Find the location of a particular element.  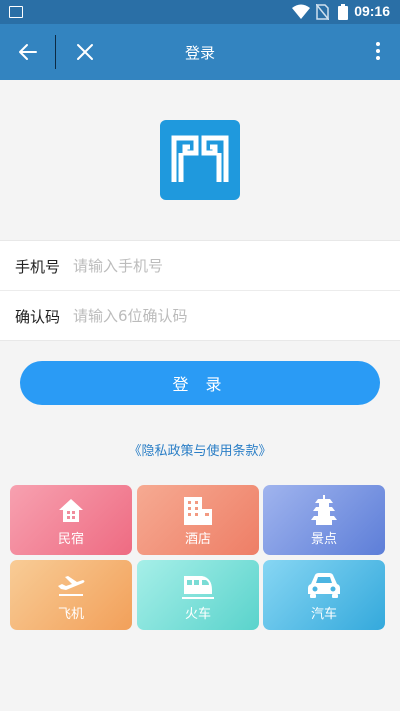

airplane-icon is located at coordinates (71, 586).